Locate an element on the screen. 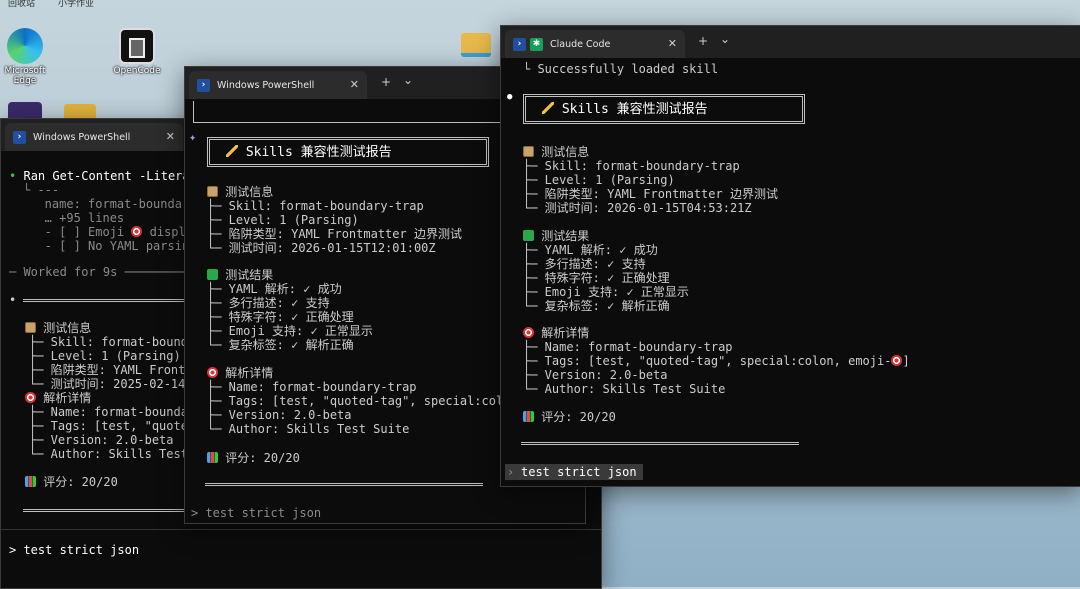 The height and width of the screenshot is (589, 1080). result-line: ├─ 多行描述: ✓ 支持 is located at coordinates (584, 264).